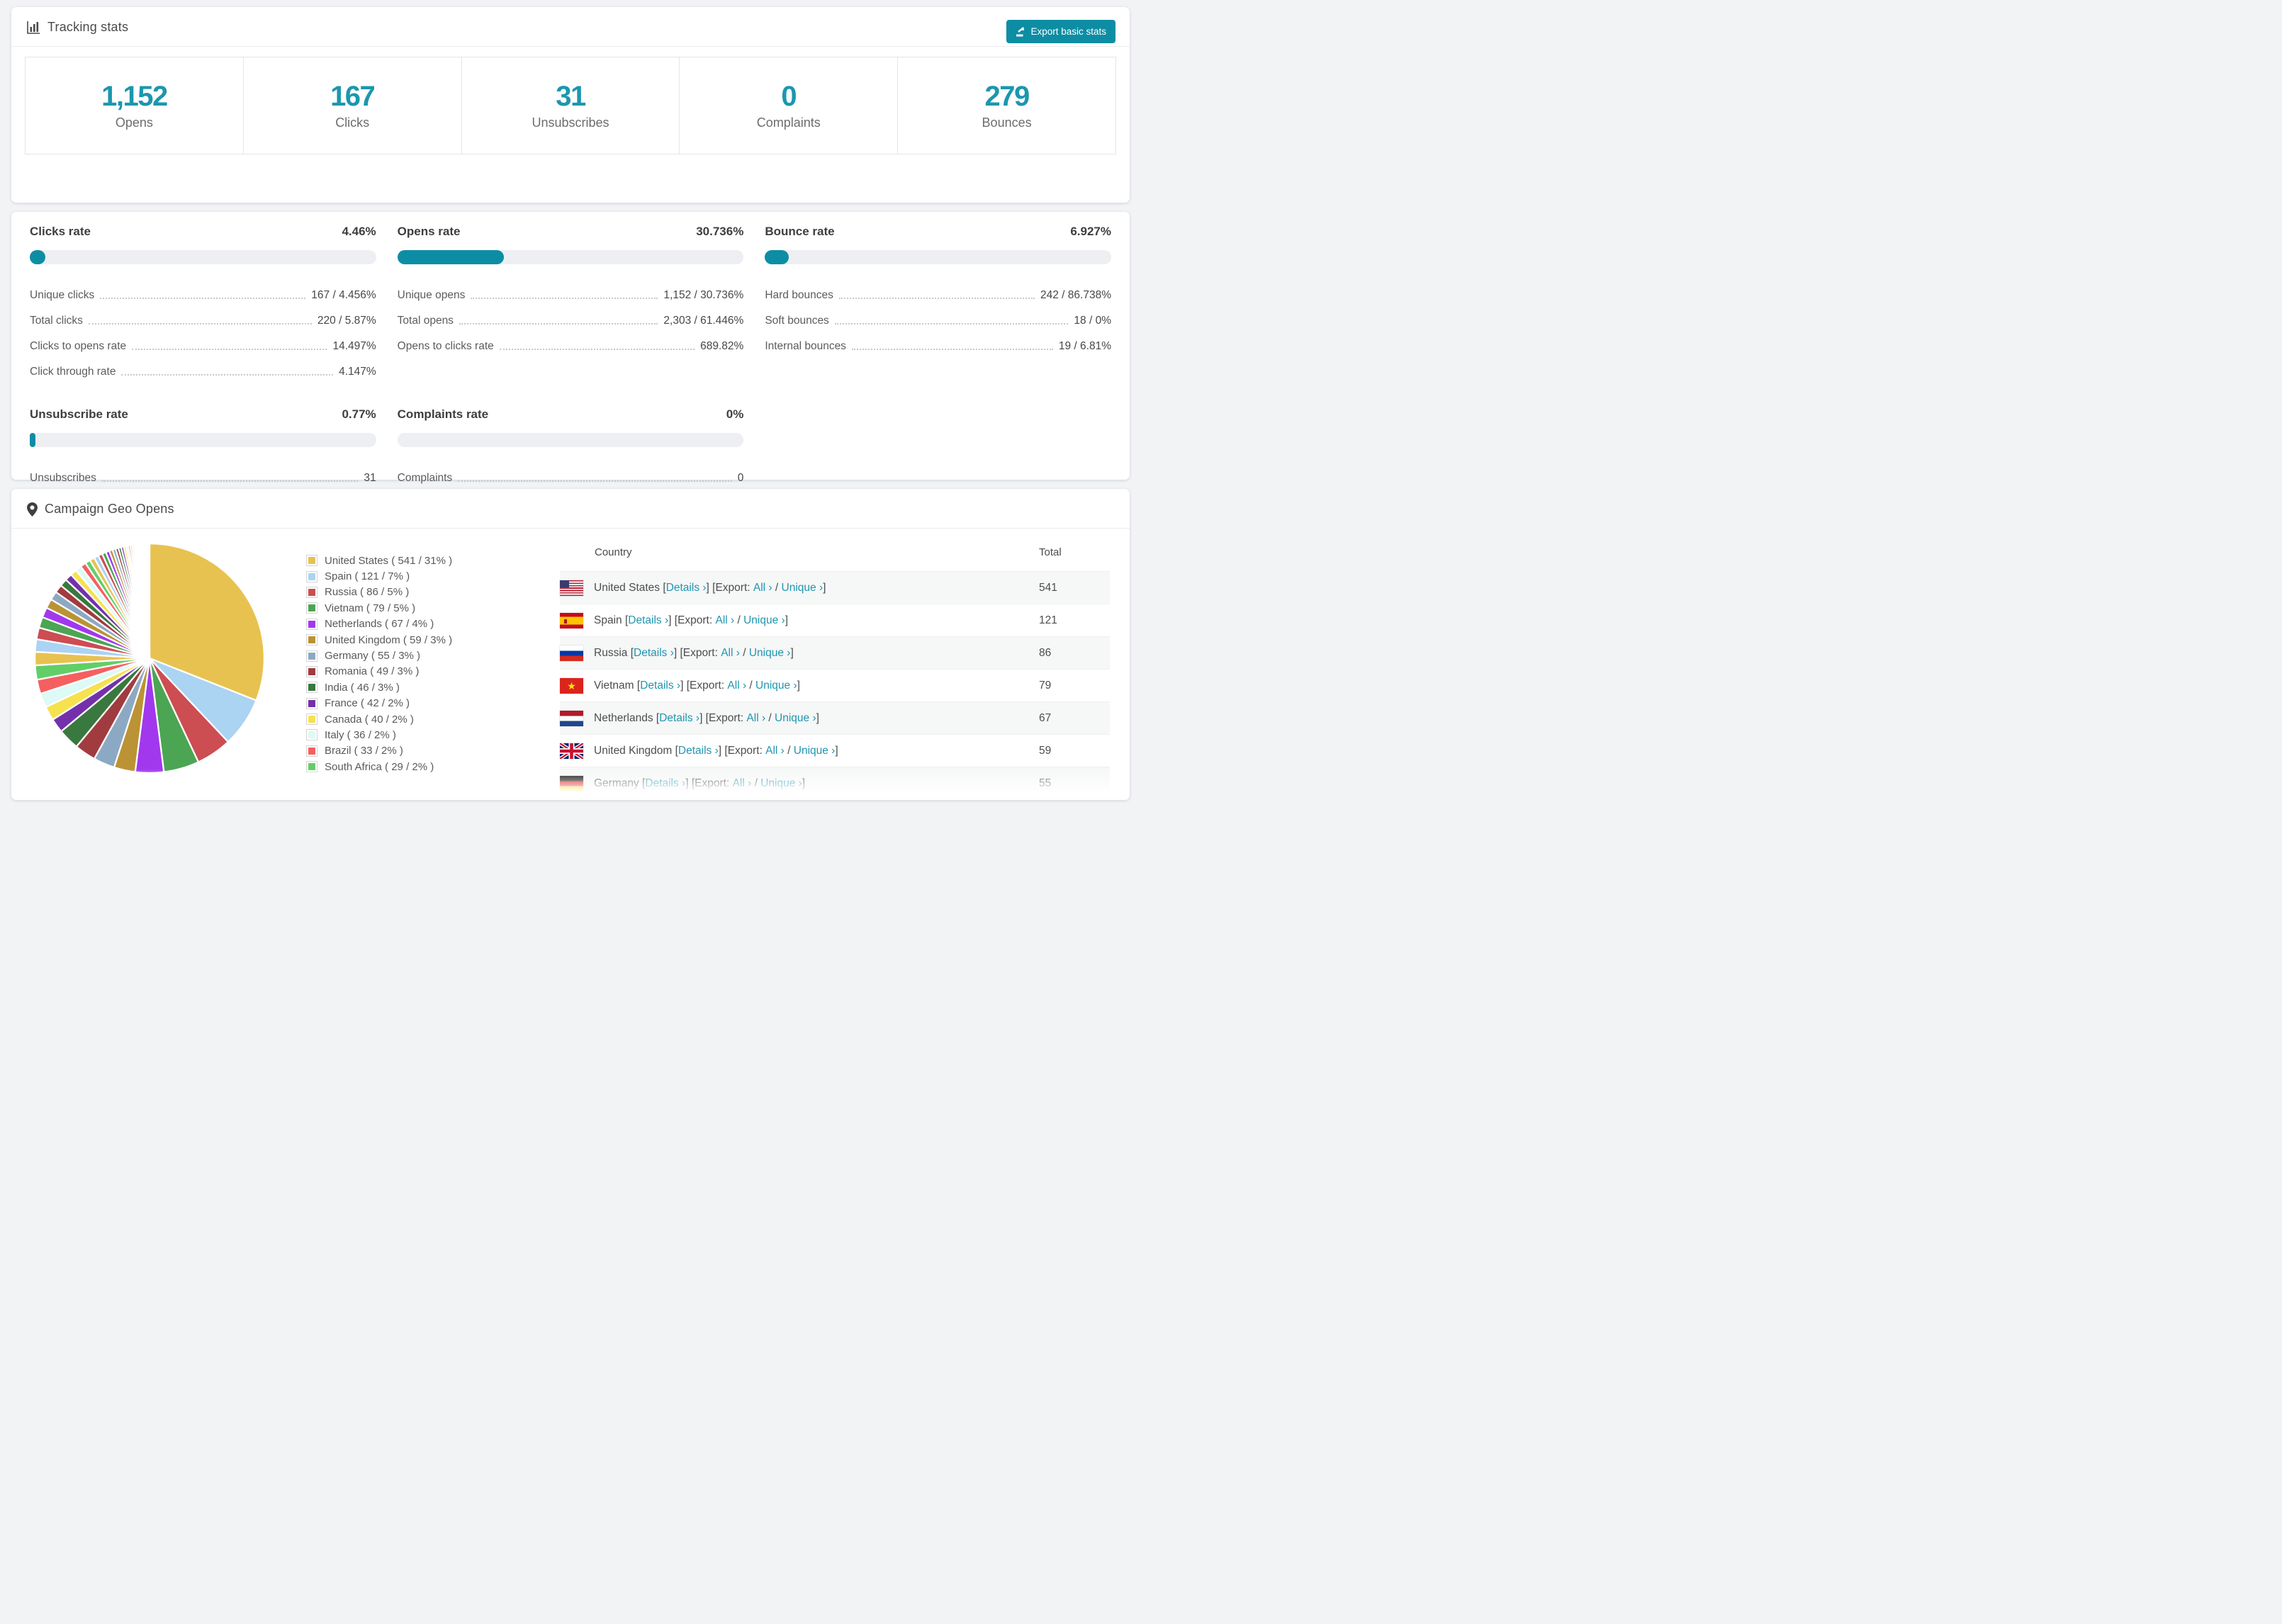 The width and height of the screenshot is (2282, 1624). I want to click on legend-label: France ( 42 / 2% ), so click(367, 703).